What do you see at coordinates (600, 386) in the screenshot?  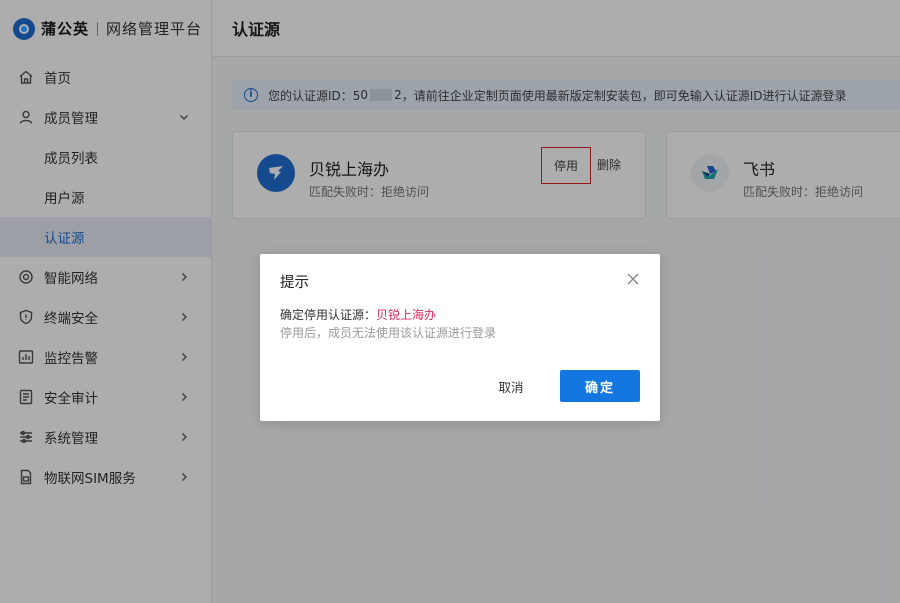 I see `confirm-button: 确定` at bounding box center [600, 386].